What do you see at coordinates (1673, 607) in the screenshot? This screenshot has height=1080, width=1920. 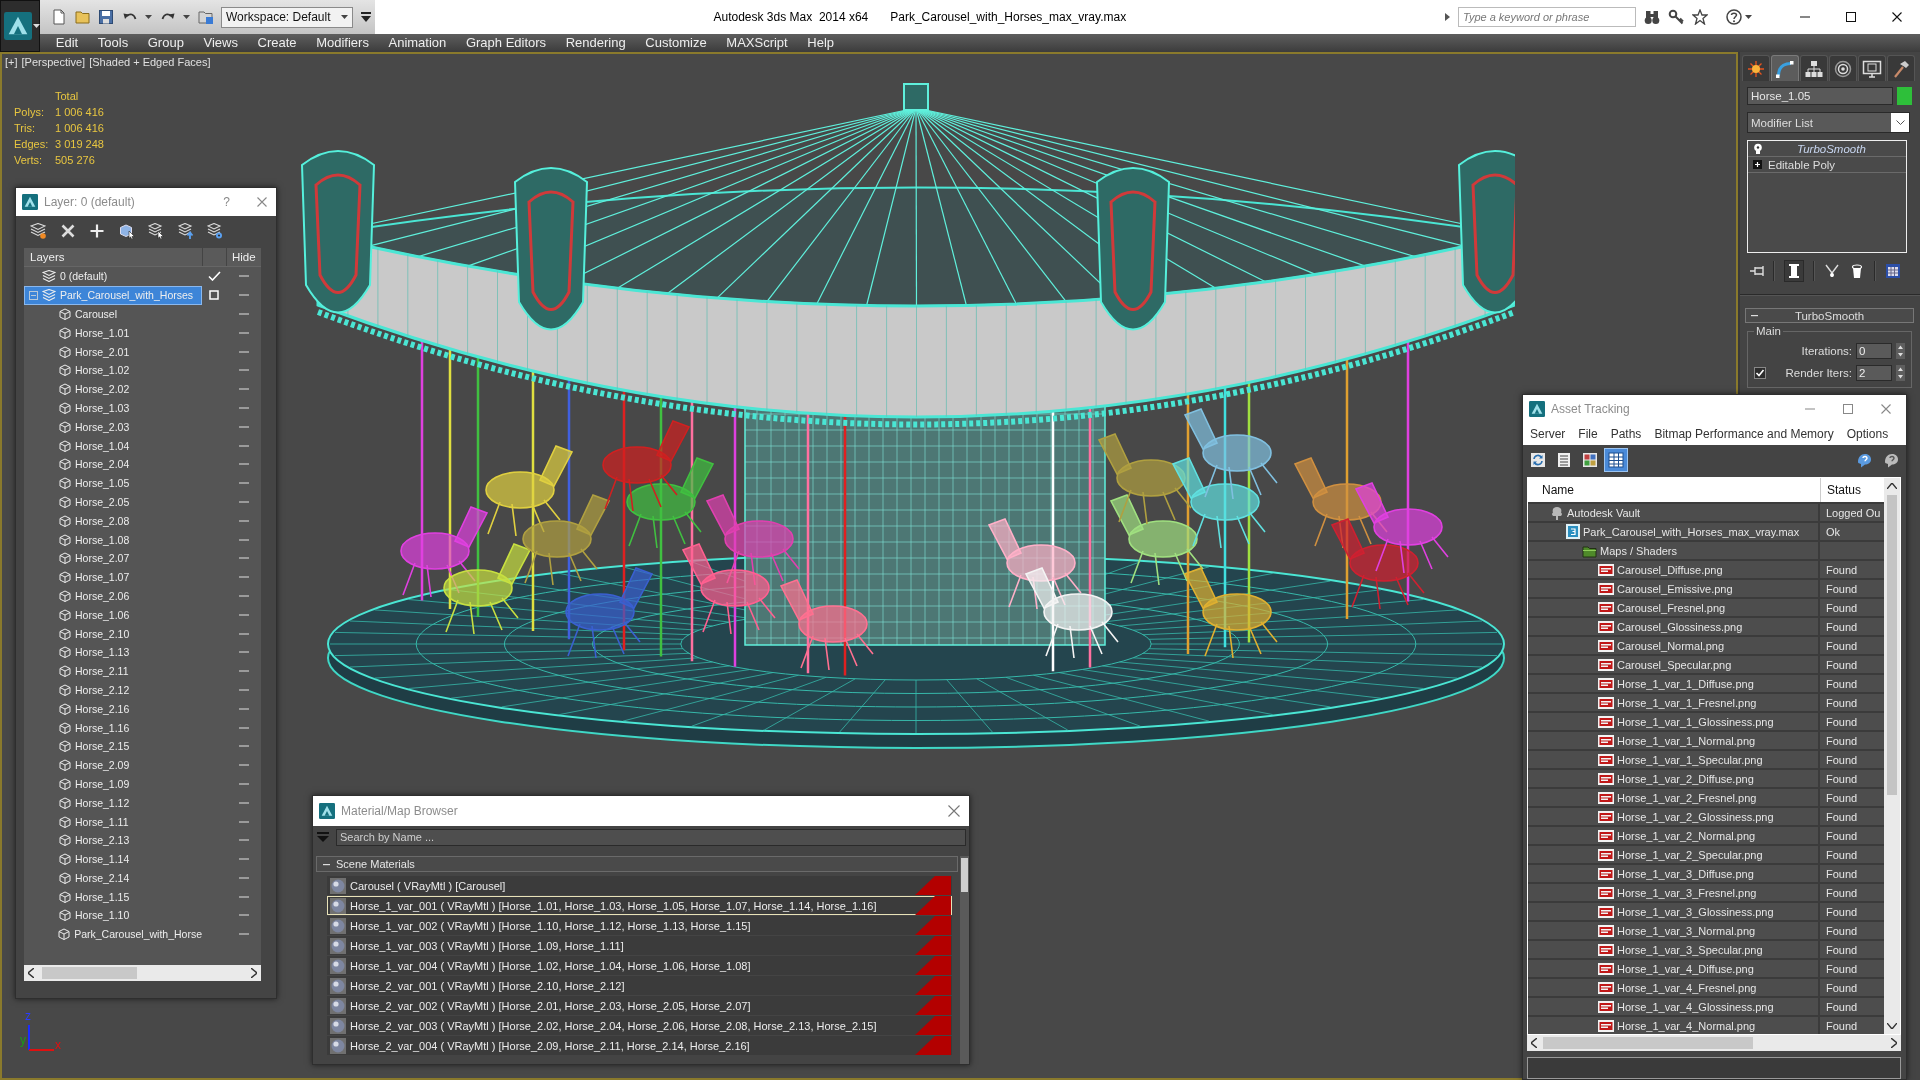 I see `asset-item: Carousel_Fresnel.png` at bounding box center [1673, 607].